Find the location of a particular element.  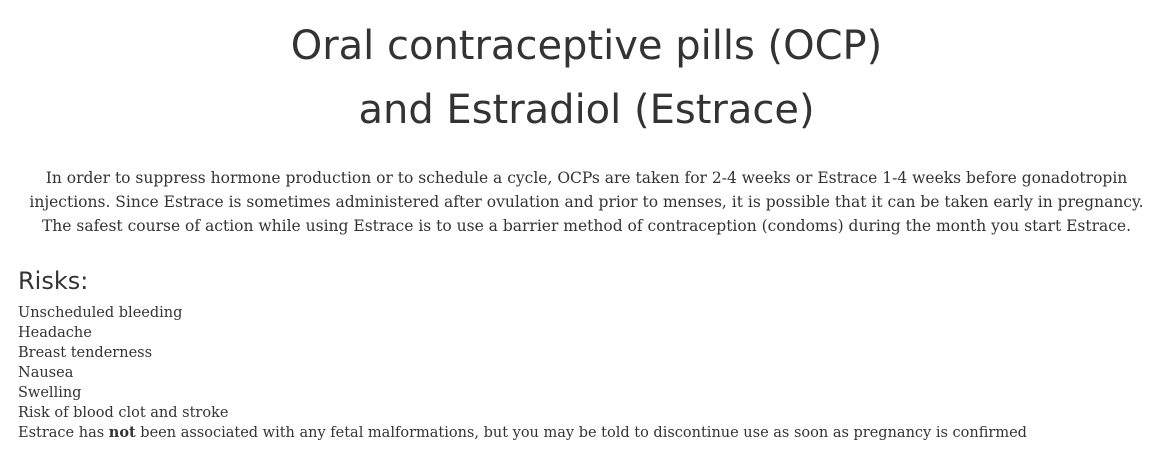

page-title-line-1: Oral contraceptive pills (OCP) is located at coordinates (586, 46).